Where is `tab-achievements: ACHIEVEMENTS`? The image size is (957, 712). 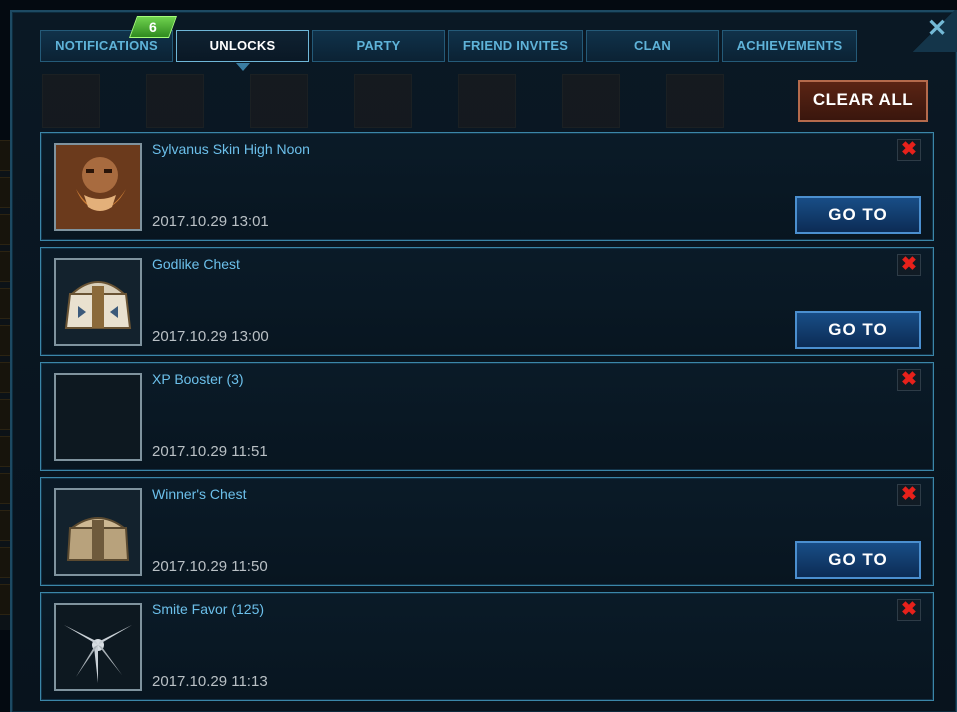
tab-achievements: ACHIEVEMENTS is located at coordinates (789, 46).